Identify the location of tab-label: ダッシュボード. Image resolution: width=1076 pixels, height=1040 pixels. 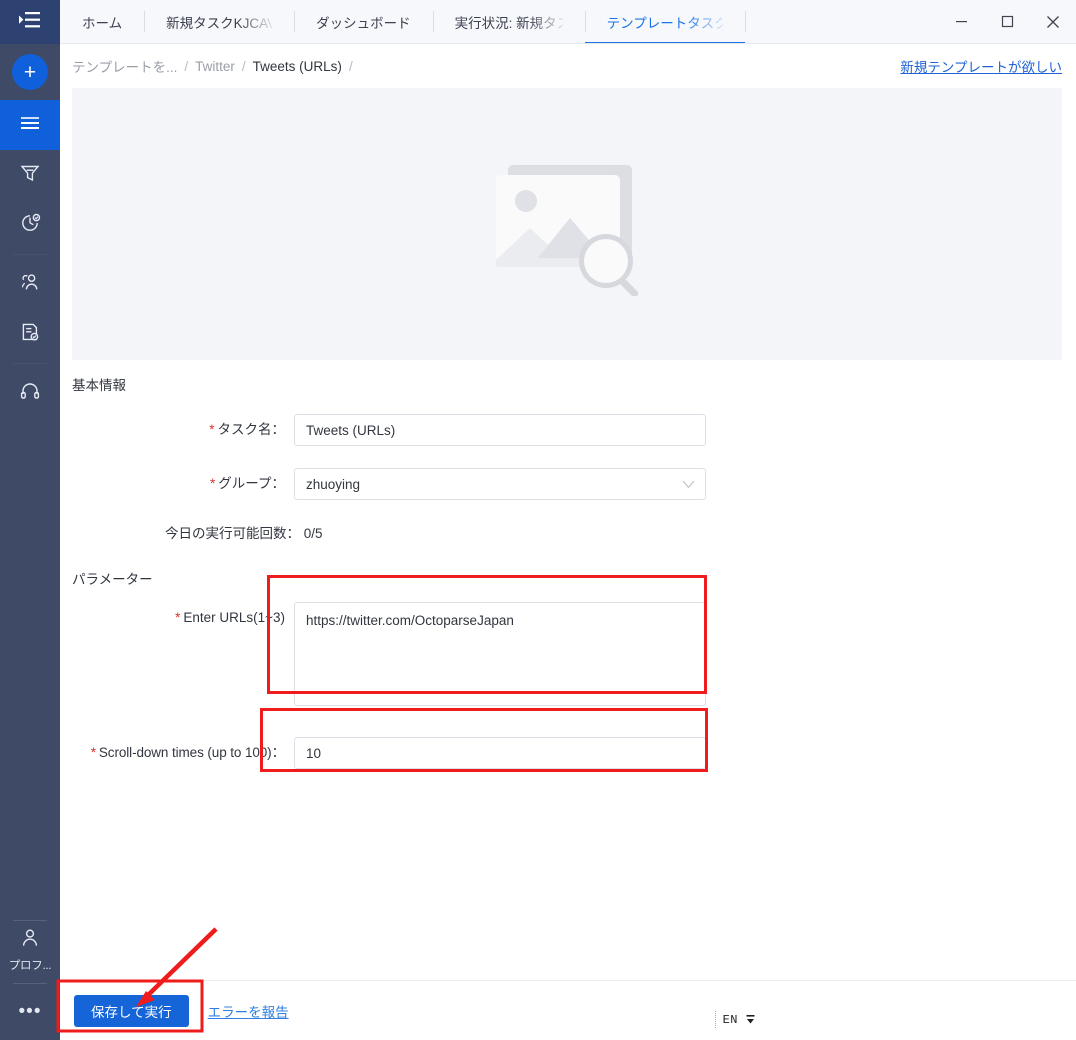
(363, 23).